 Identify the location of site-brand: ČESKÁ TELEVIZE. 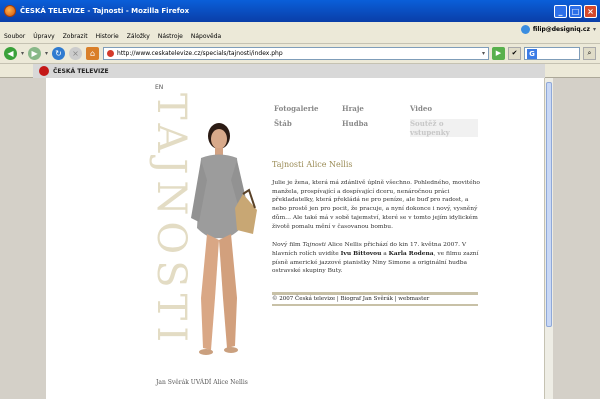
(81, 71).